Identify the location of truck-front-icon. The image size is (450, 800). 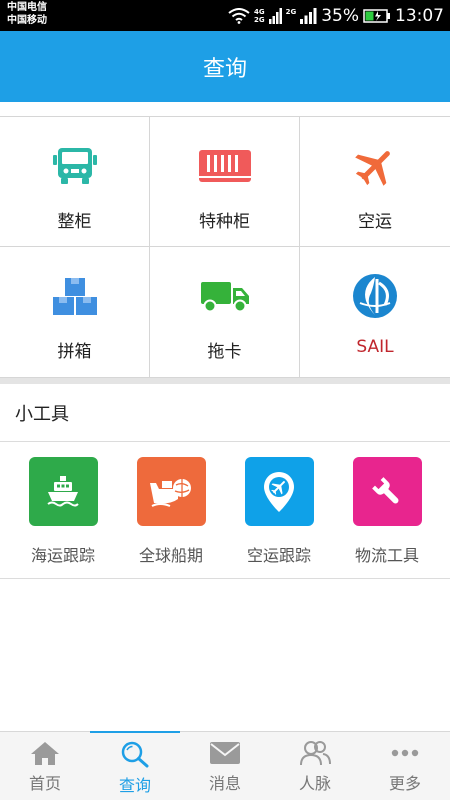
(75, 166).